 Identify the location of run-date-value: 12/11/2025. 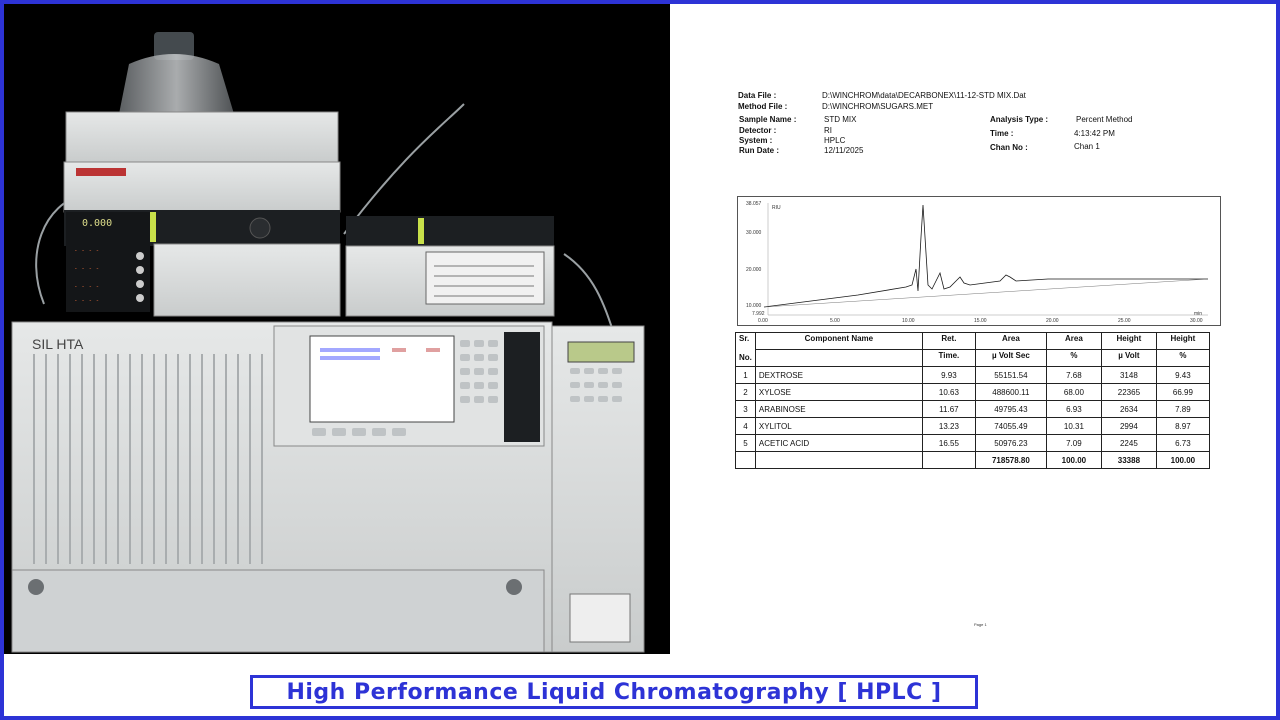
(844, 150).